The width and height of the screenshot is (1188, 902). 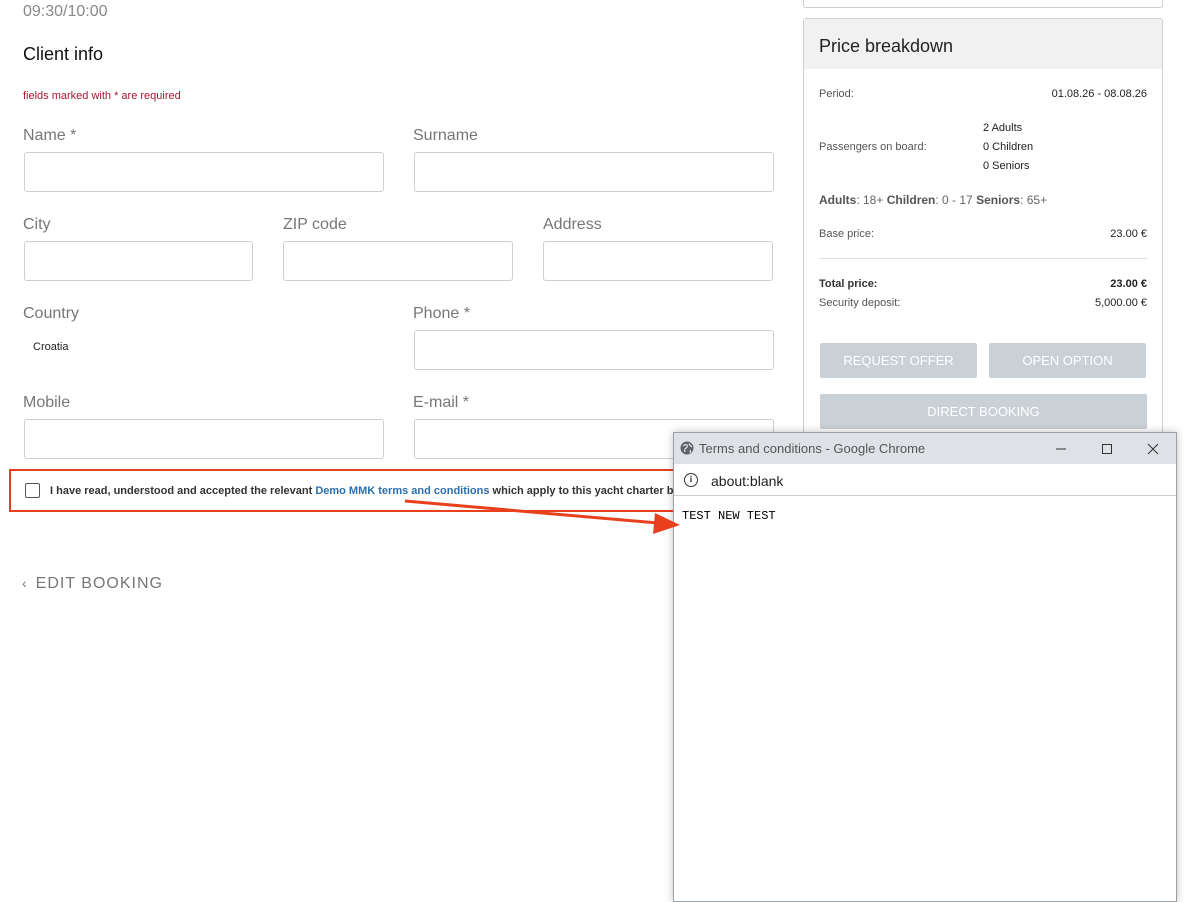 What do you see at coordinates (25, 583) in the screenshot?
I see `chevron-left-icon: ‹` at bounding box center [25, 583].